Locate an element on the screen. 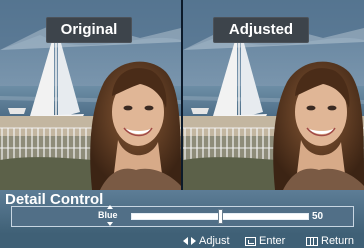 This screenshot has height=248, width=364. help-return: Return is located at coordinates (330, 241).